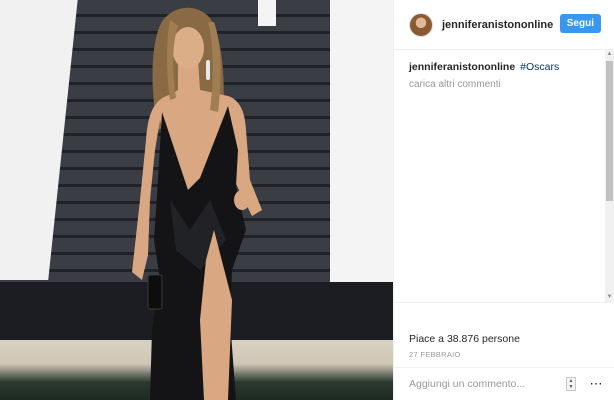 Image resolution: width=614 pixels, height=400 pixels. I want to click on likes-prefix: Piace a, so click(428, 339).